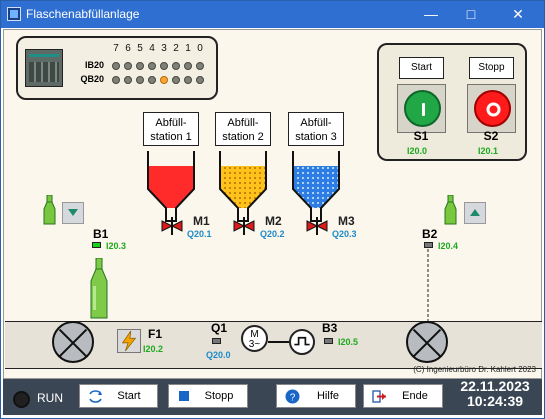  Describe the element at coordinates (118, 396) in the screenshot. I see `start-button: Start` at that location.